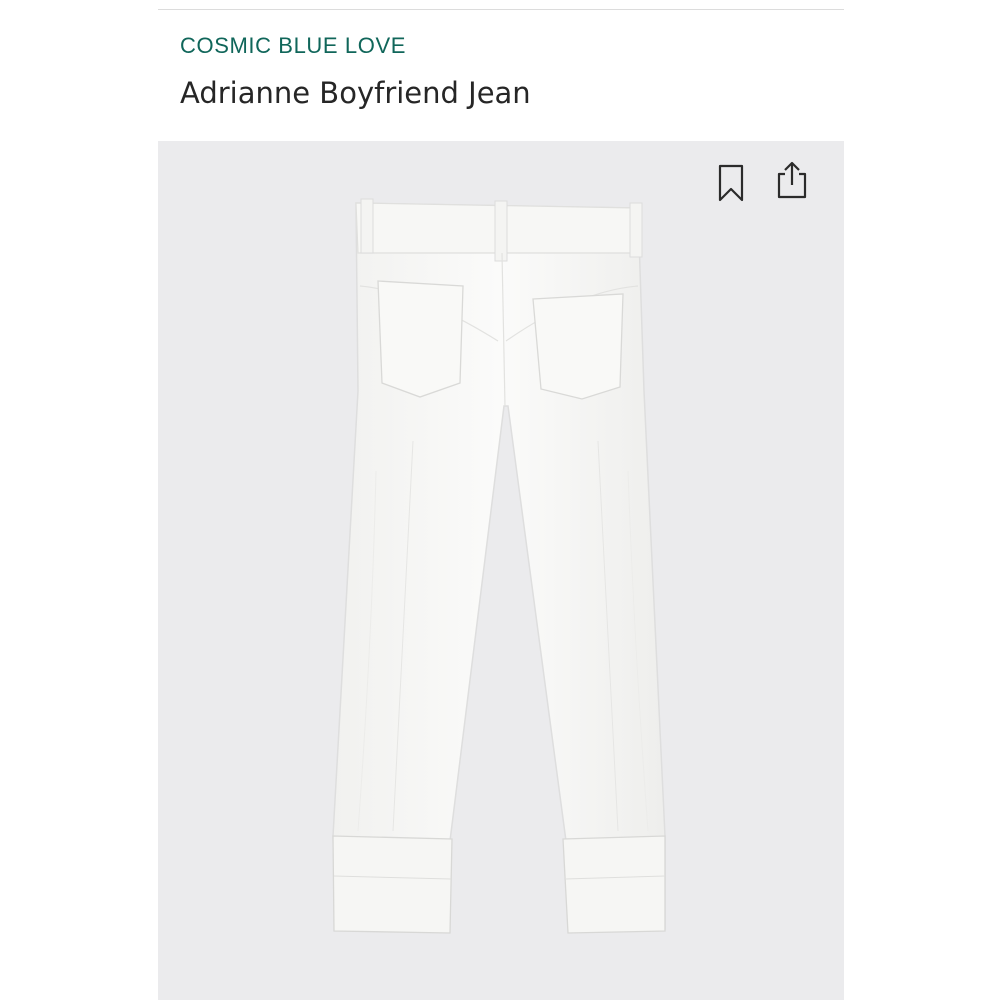 Image resolution: width=1000 pixels, height=1000 pixels. Describe the element at coordinates (293, 46) in the screenshot. I see `brand-name: COSMIC BLUE LOVE` at that location.